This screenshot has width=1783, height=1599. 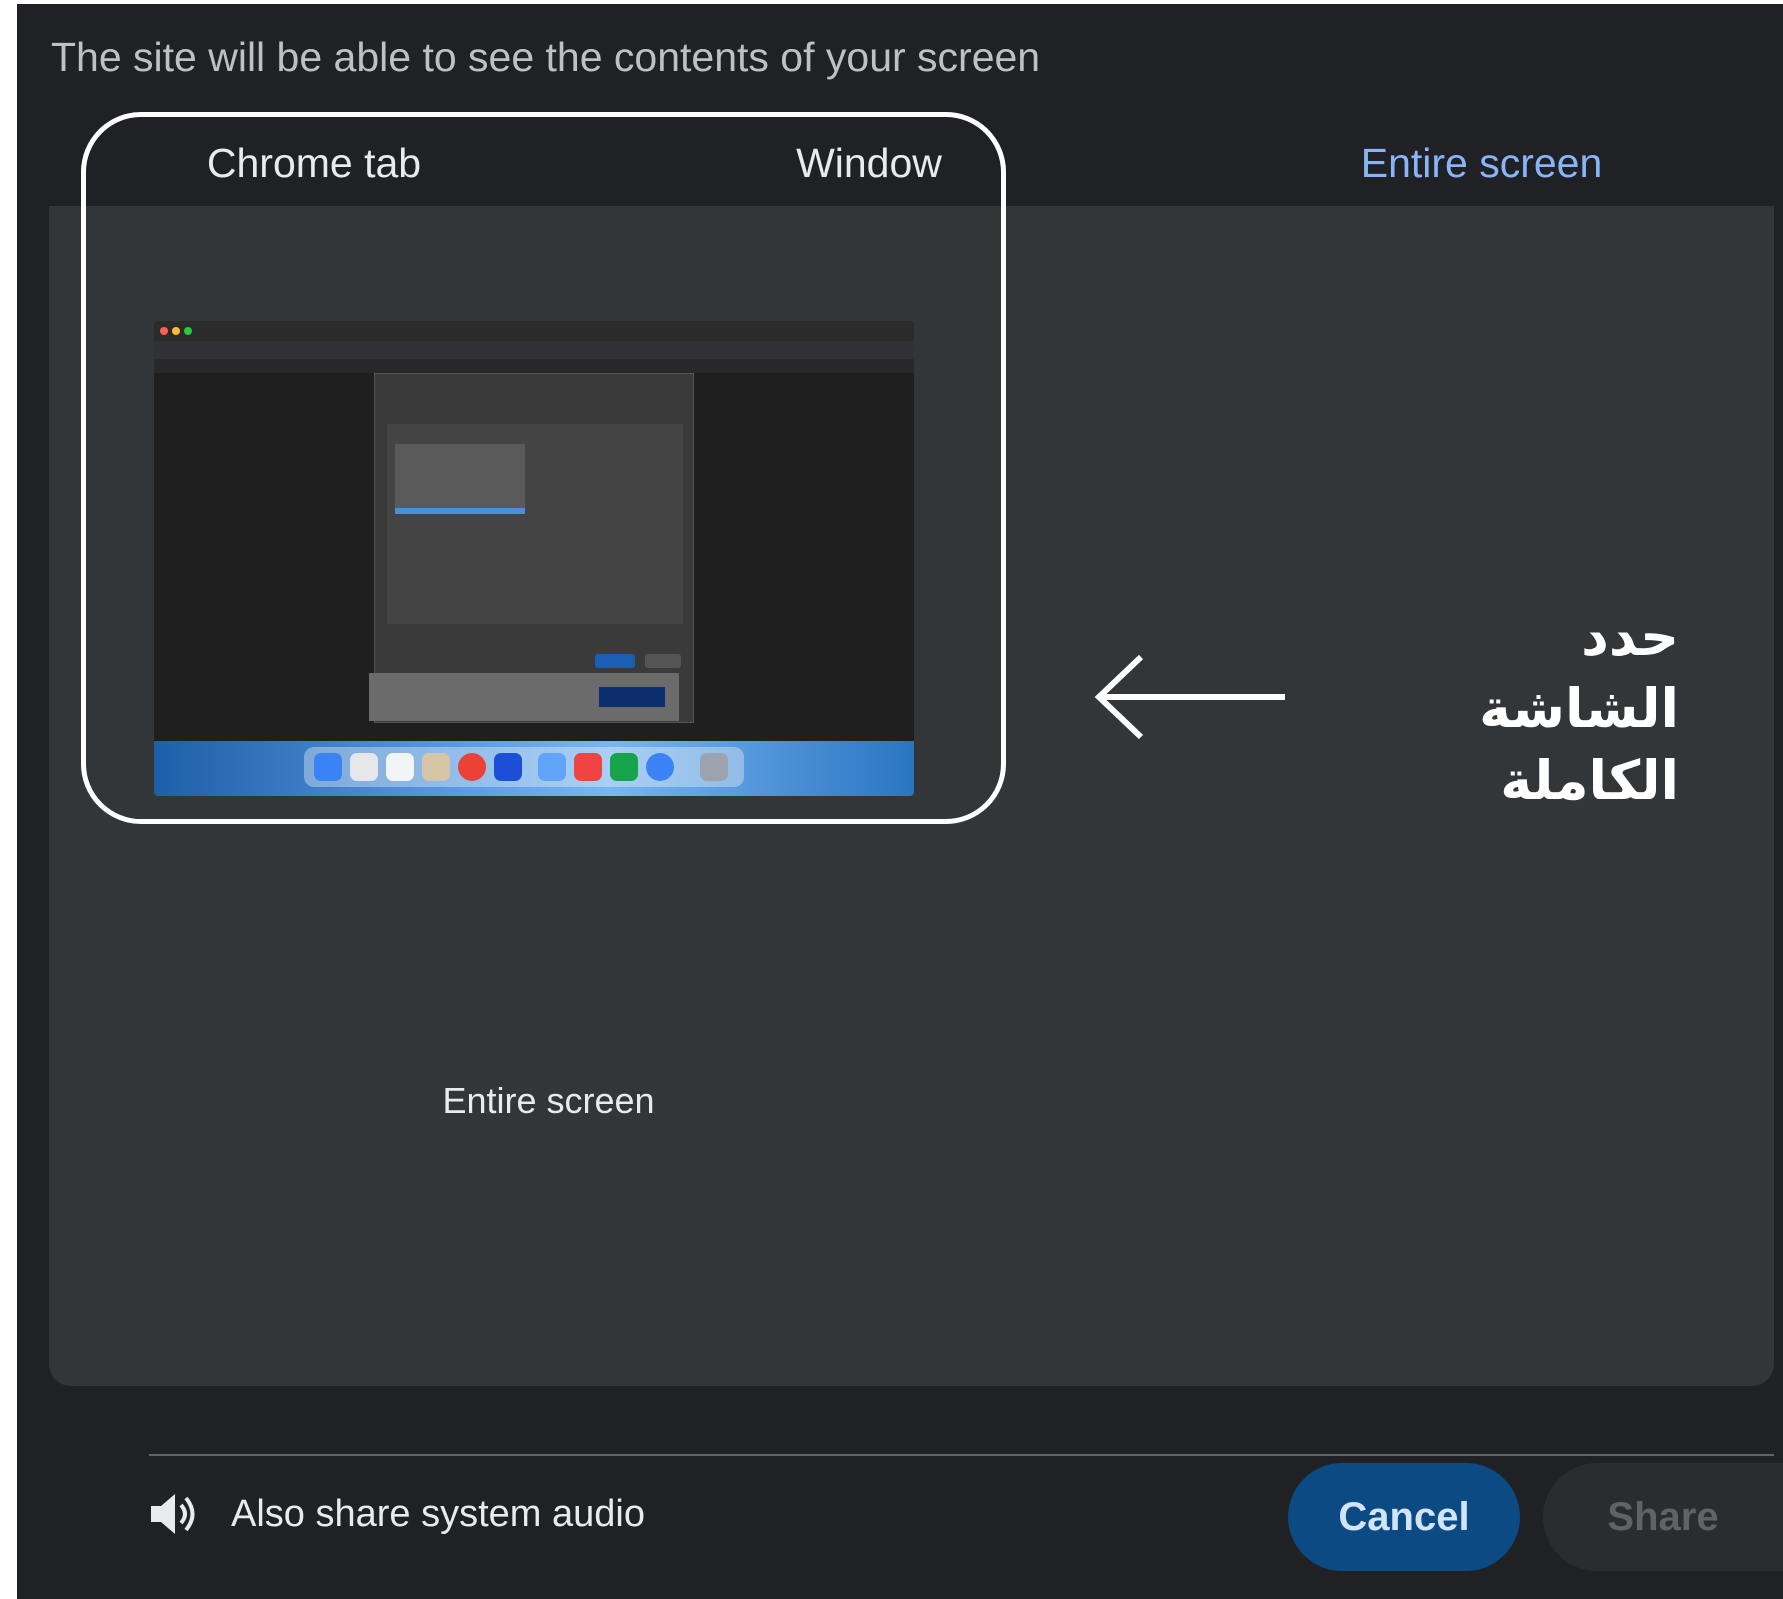 I want to click on tab-window: Window, so click(x=869, y=163).